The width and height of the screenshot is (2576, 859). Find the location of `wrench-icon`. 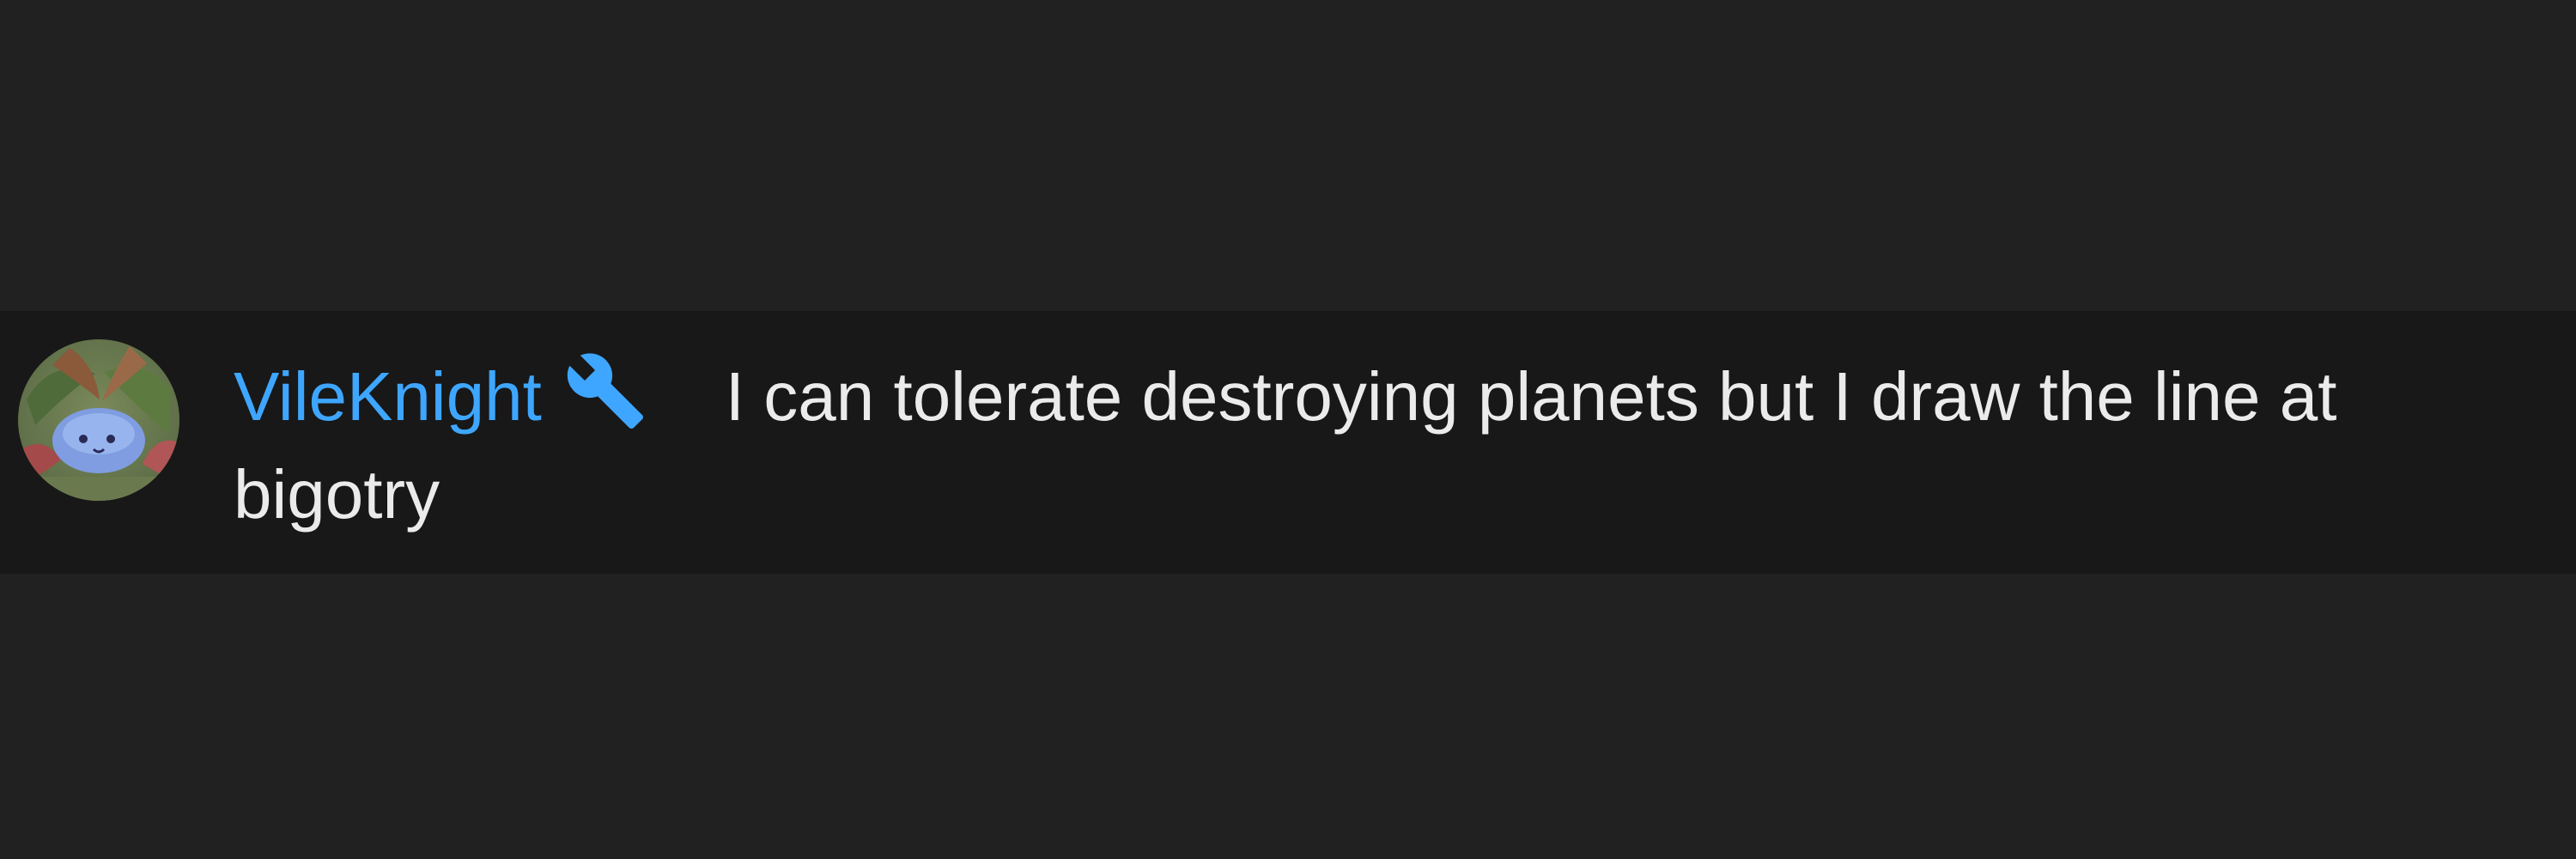

wrench-icon is located at coordinates (605, 391).